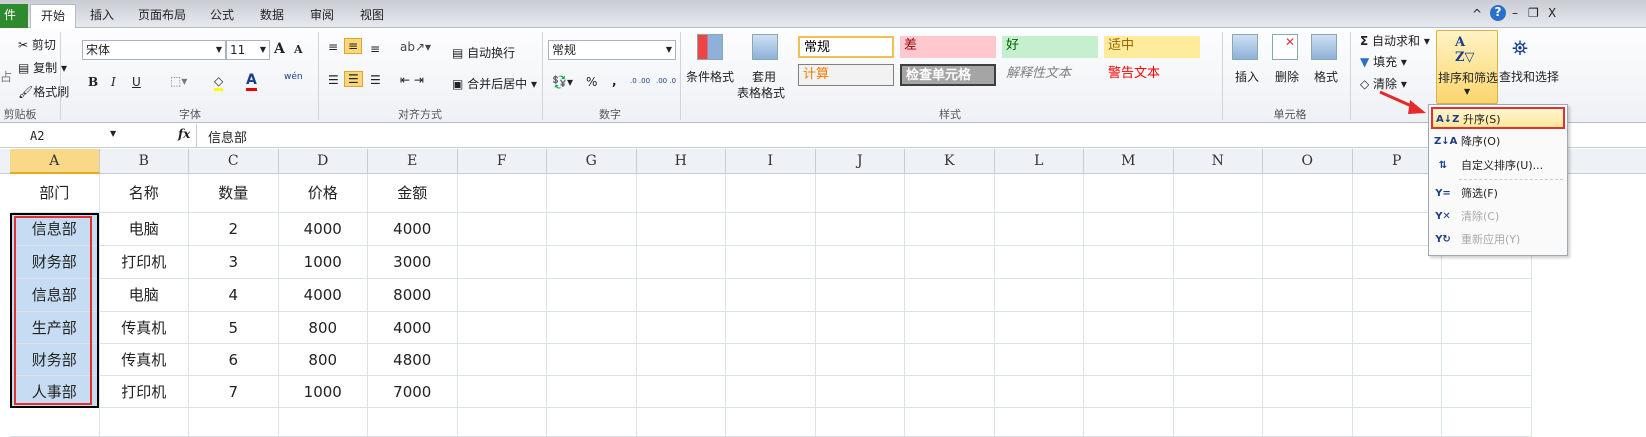 The width and height of the screenshot is (1646, 437). Describe the element at coordinates (1326, 76) in the screenshot. I see `format-cells-button: 格式` at that location.